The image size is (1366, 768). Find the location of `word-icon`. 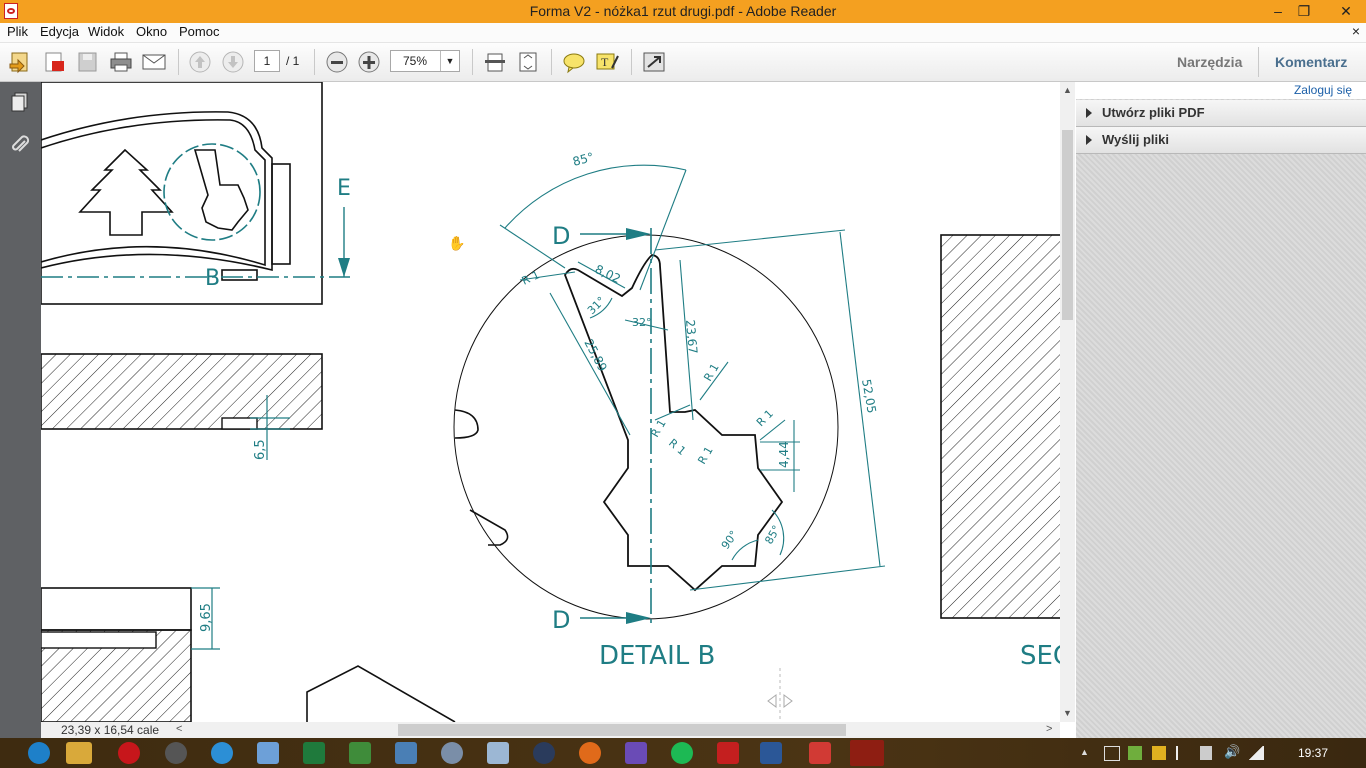

word-icon is located at coordinates (771, 753).